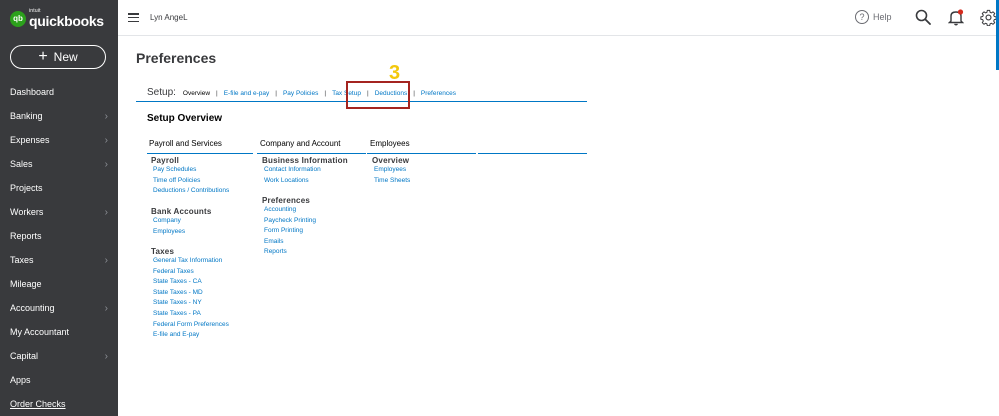  What do you see at coordinates (290, 210) in the screenshot?
I see `link-accounting: Accounting` at bounding box center [290, 210].